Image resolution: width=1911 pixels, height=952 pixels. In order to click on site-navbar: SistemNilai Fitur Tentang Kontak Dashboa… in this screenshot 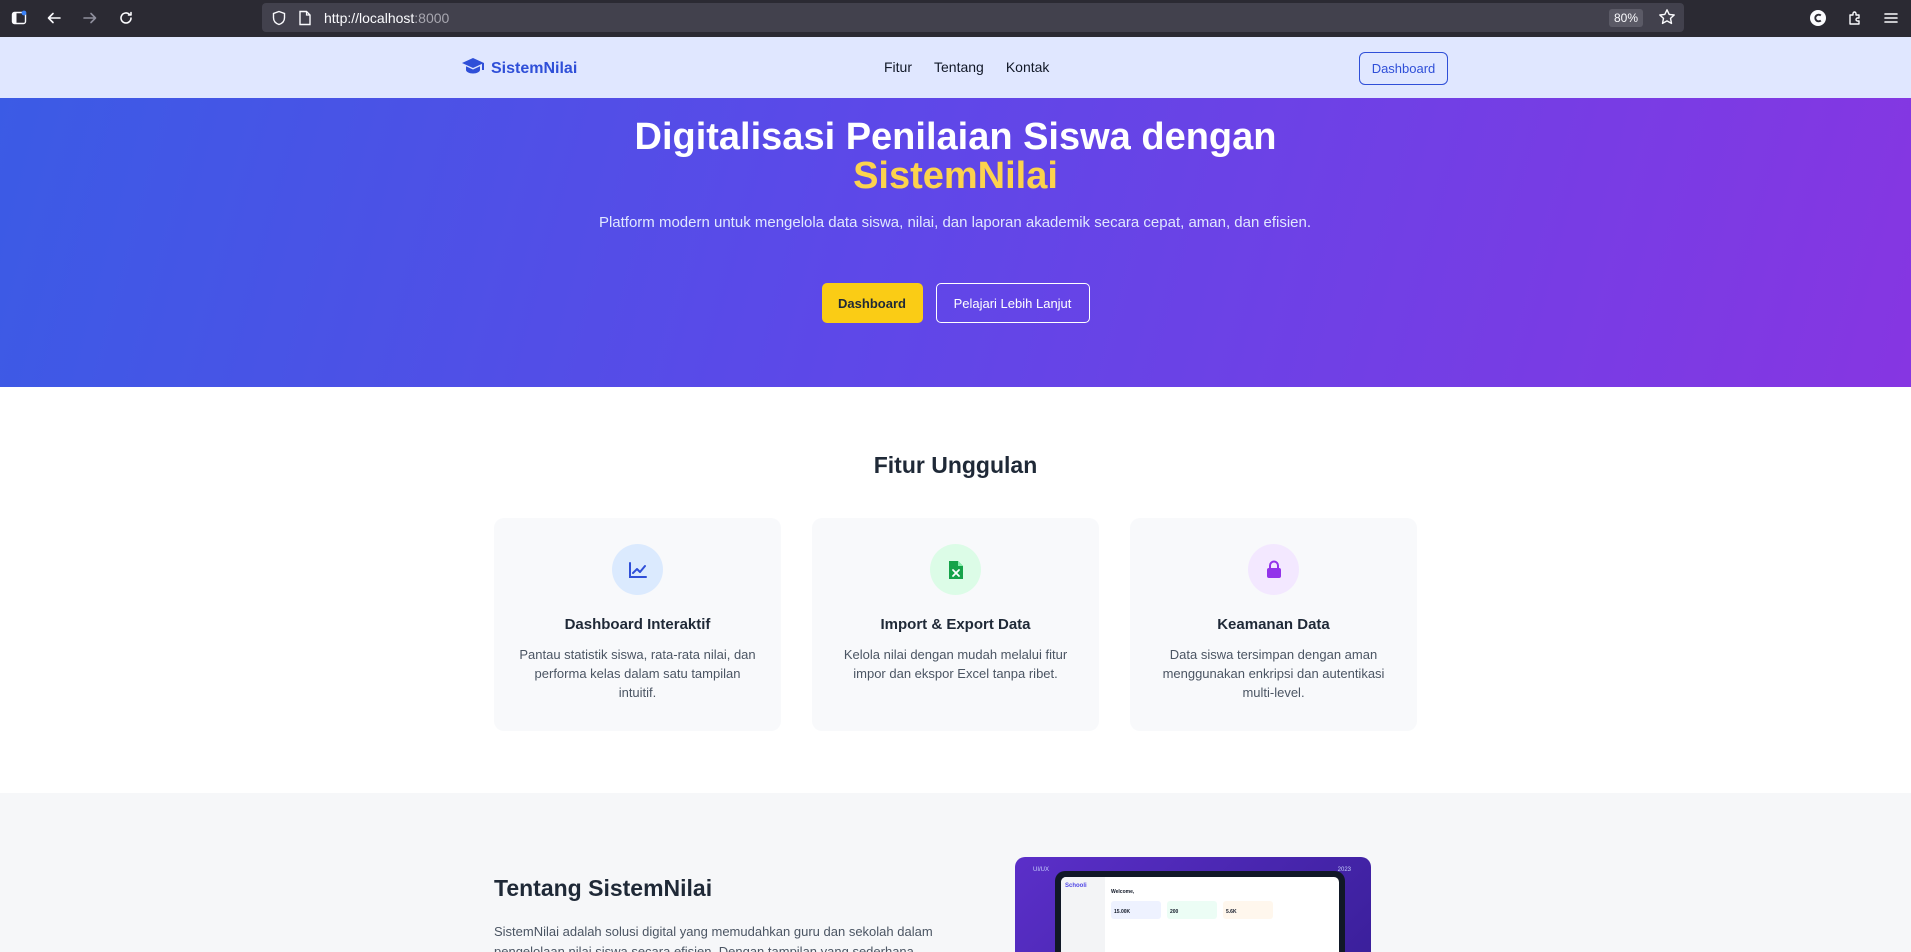, I will do `click(955, 67)`.